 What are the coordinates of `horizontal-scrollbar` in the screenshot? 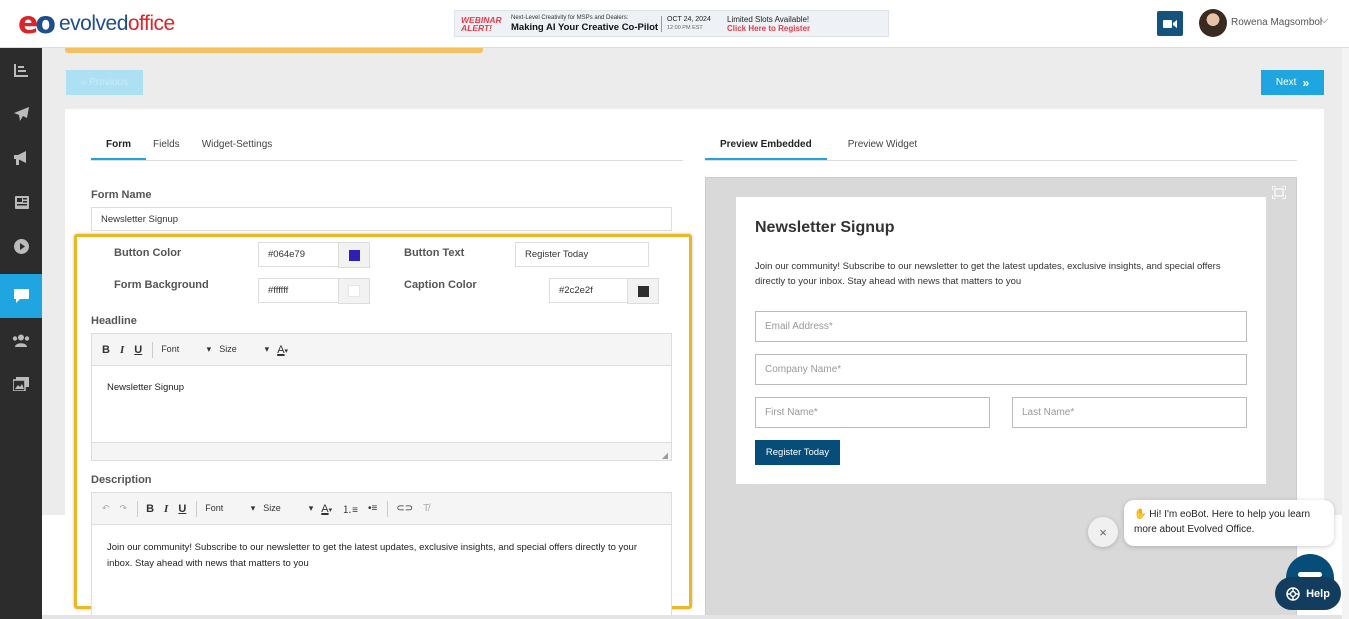 It's located at (692, 617).